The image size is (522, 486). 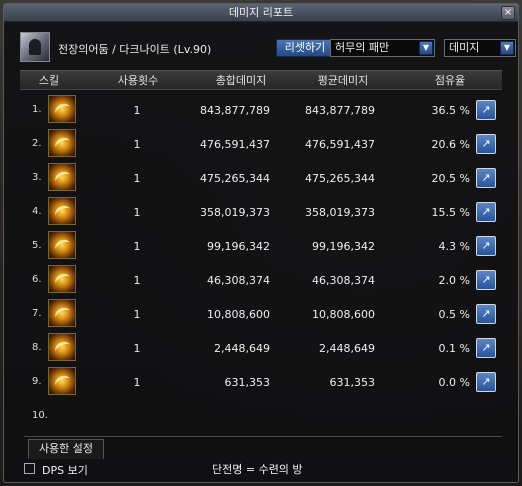 I want to click on damage-share: 0.5 %, so click(x=454, y=314).